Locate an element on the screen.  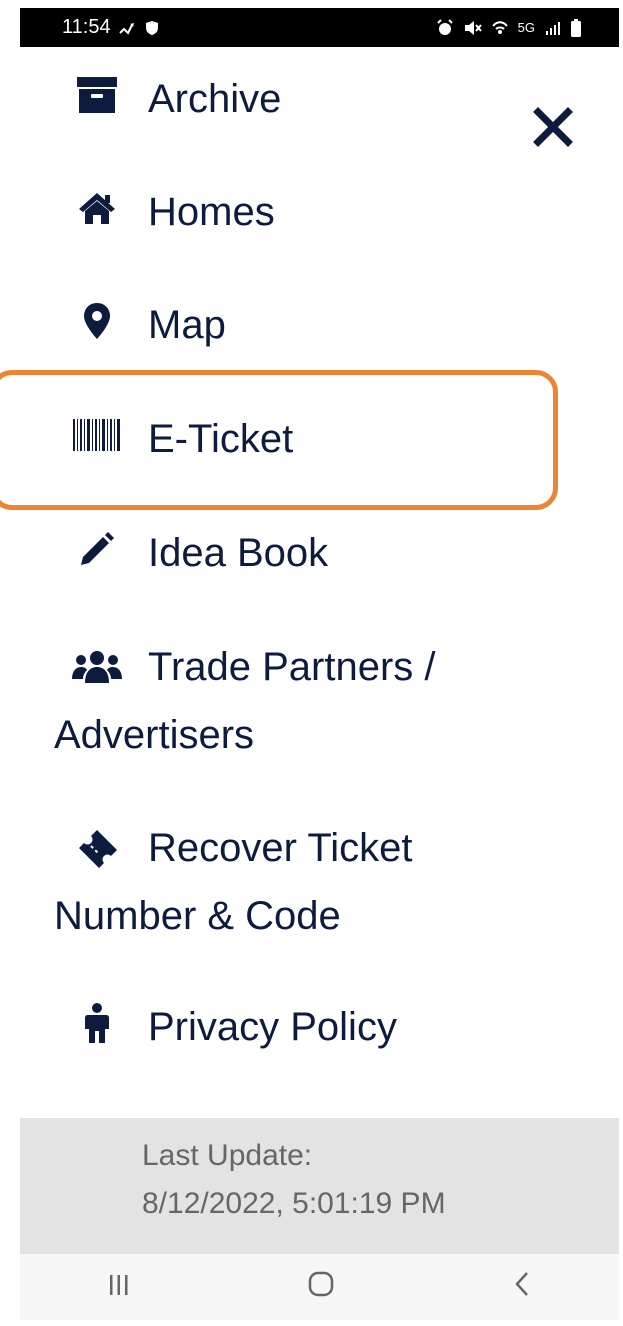
ticket-icon is located at coordinates (97, 848).